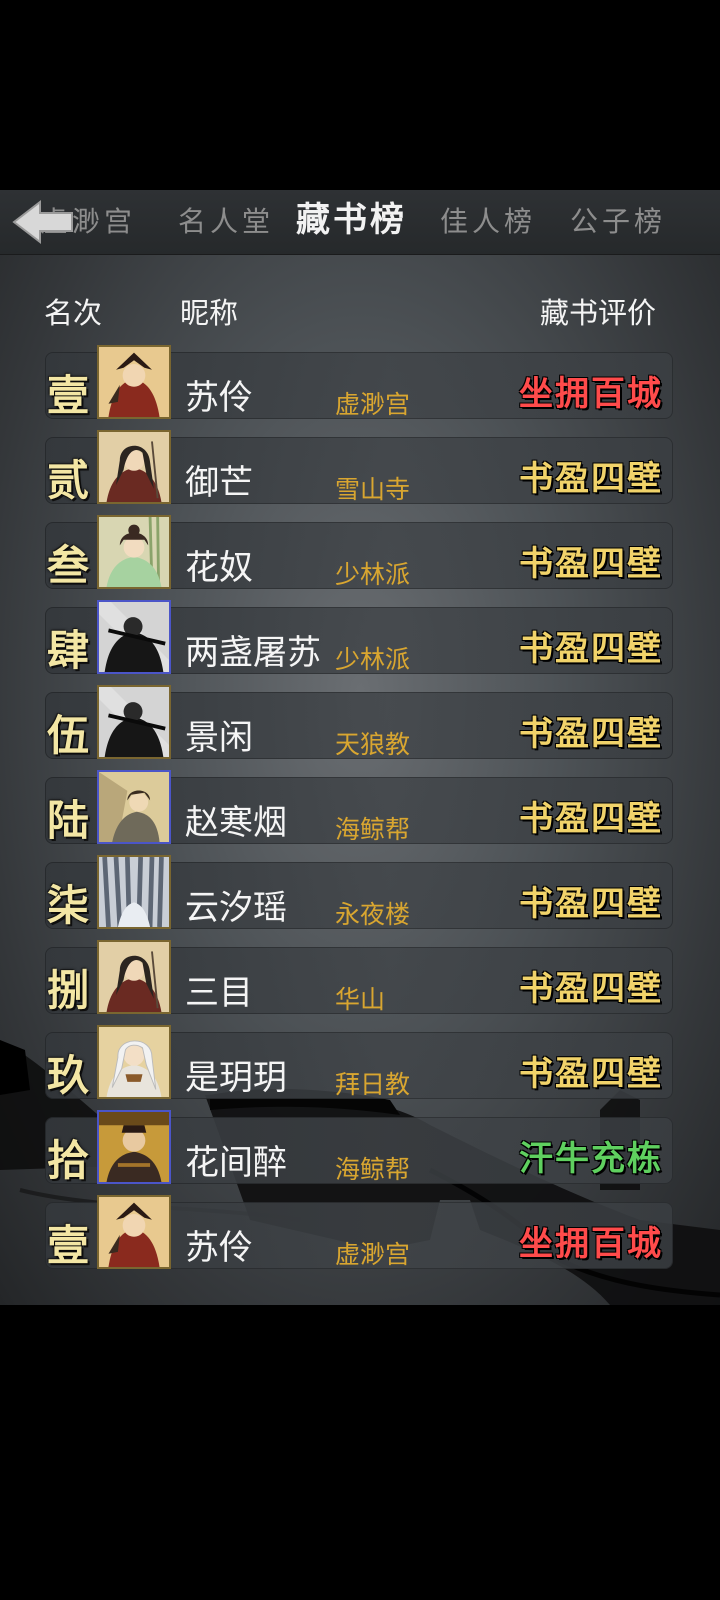  Describe the element at coordinates (209, 313) in the screenshot. I see `nickname-column-header: 昵称` at that location.